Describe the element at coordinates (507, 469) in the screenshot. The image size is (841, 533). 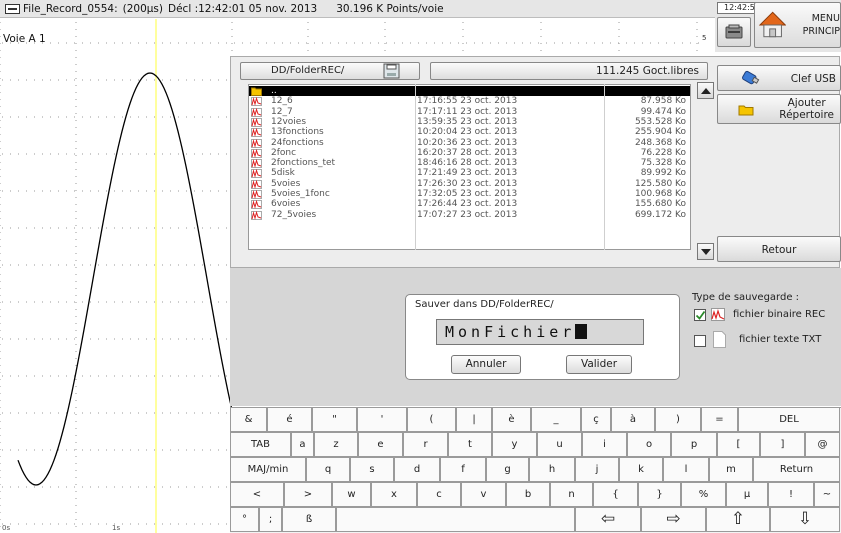
I see `key: g` at that location.